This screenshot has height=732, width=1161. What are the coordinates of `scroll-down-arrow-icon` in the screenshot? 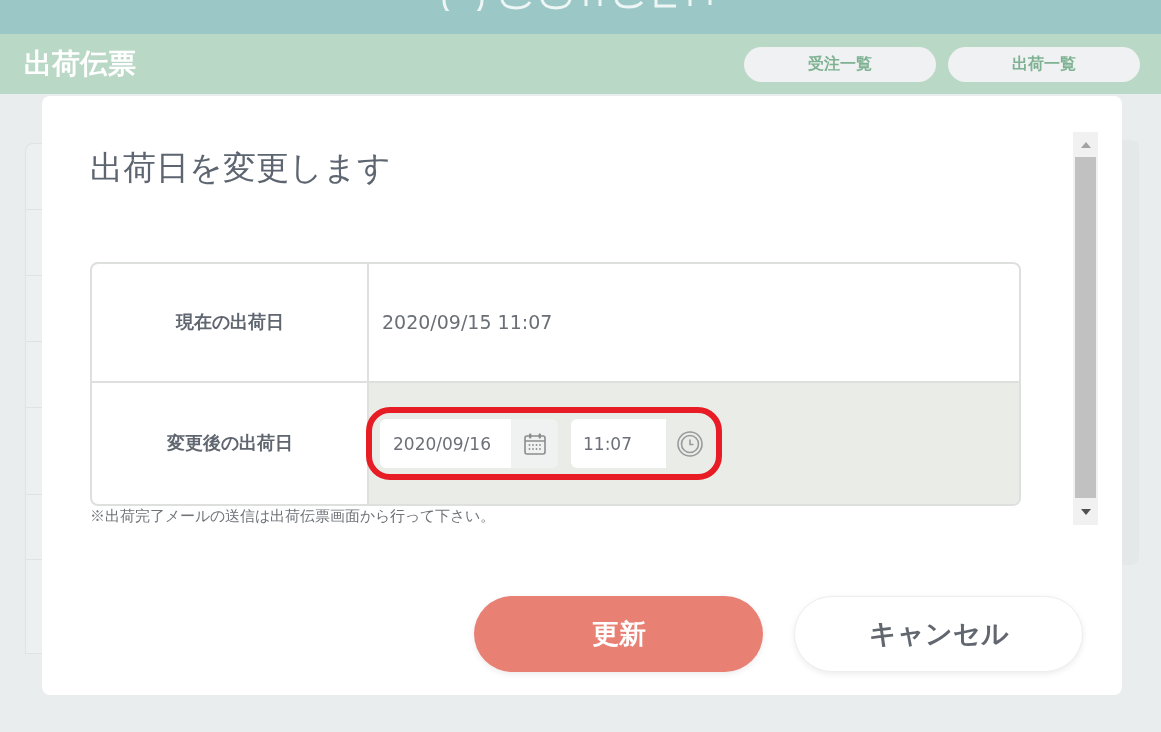 It's located at (1085, 511).